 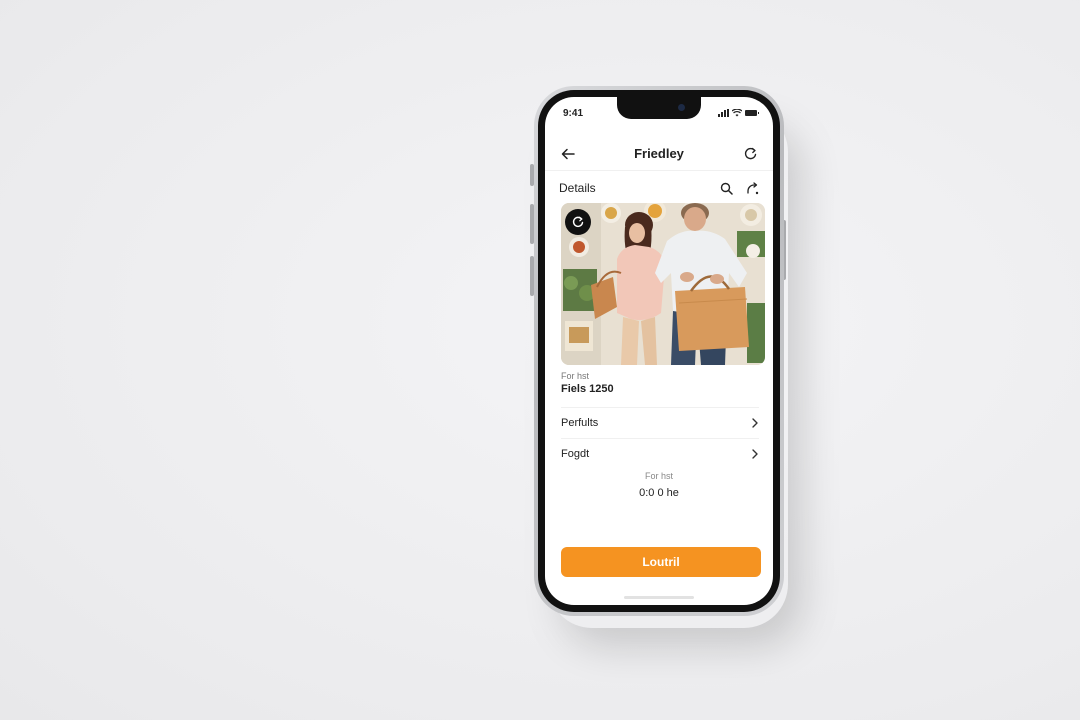 I want to click on arrow-left-icon, so click(x=568, y=153).